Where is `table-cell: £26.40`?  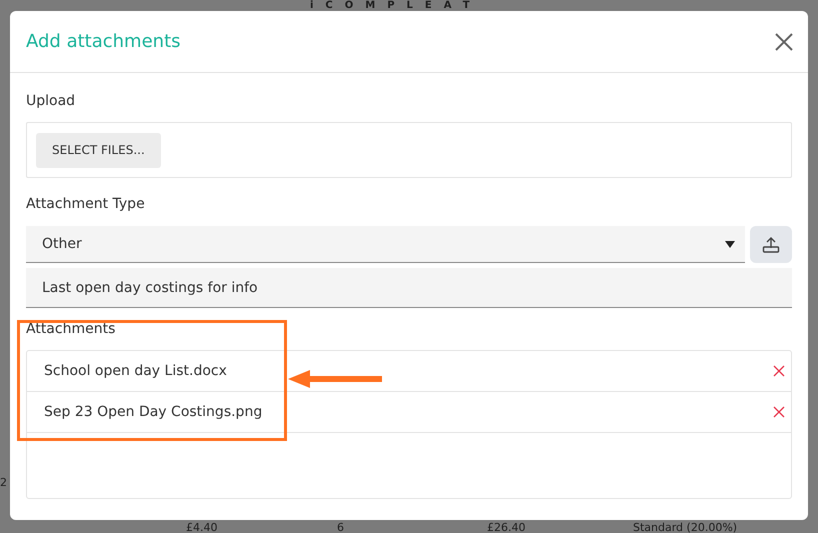 table-cell: £26.40 is located at coordinates (506, 527).